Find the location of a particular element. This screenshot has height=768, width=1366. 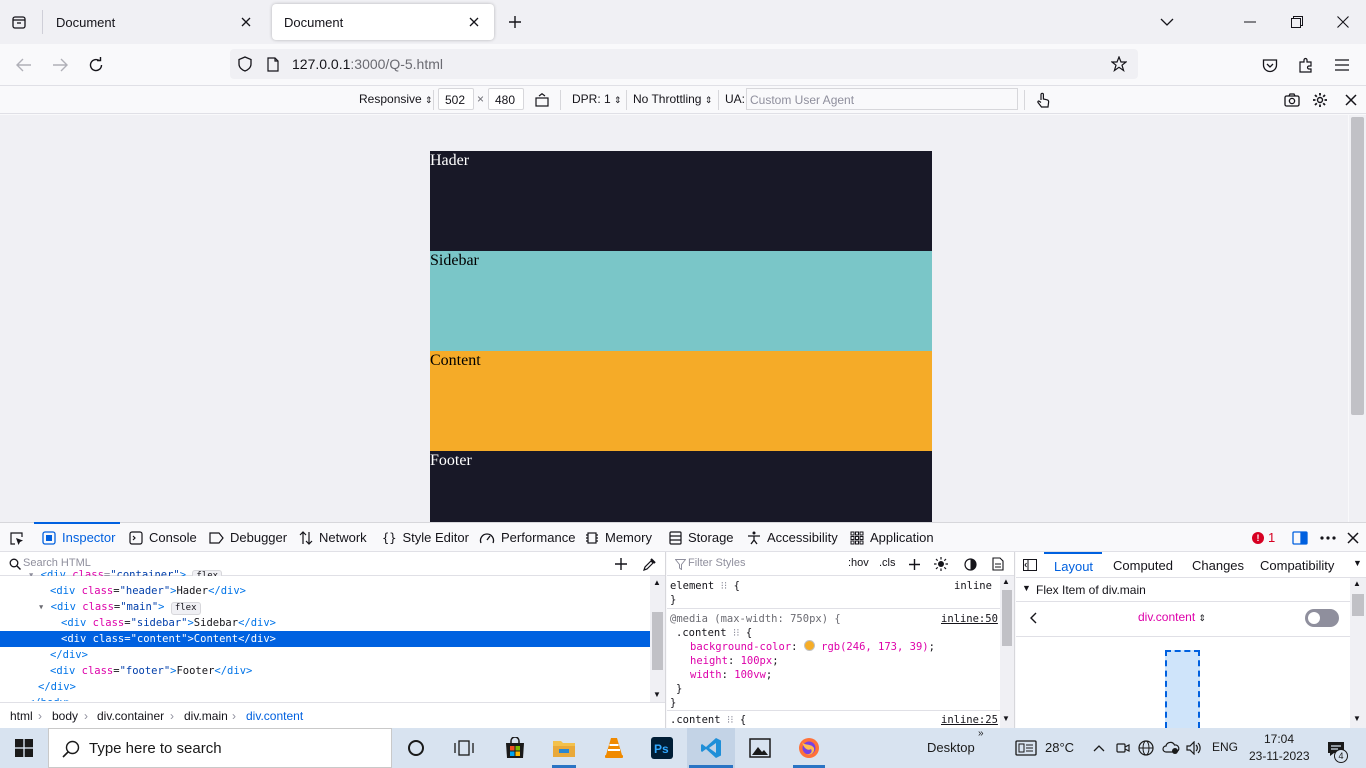

flex-item-section-header: ▼ Flex Item of div.main is located at coordinates (1183, 590).